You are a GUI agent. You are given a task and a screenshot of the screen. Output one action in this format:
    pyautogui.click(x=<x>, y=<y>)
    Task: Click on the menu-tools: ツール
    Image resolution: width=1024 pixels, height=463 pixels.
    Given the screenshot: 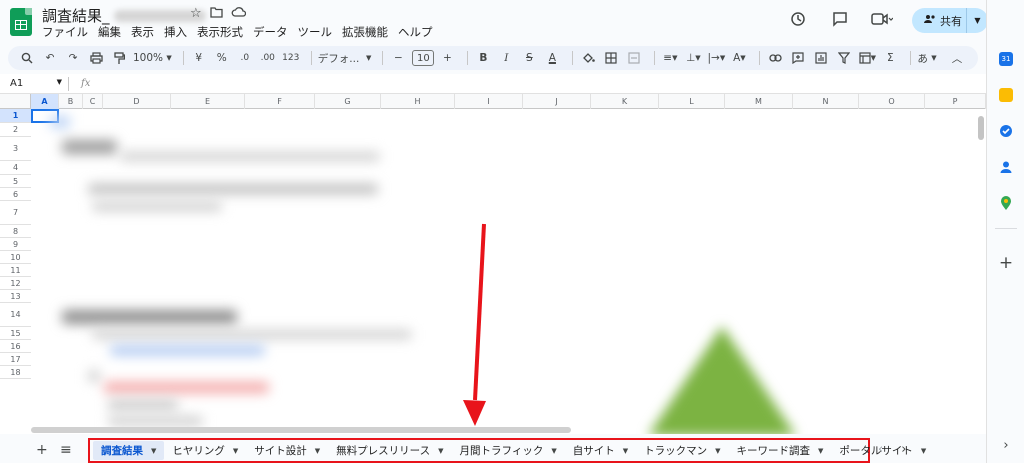 What is the action you would take?
    pyautogui.click(x=315, y=32)
    